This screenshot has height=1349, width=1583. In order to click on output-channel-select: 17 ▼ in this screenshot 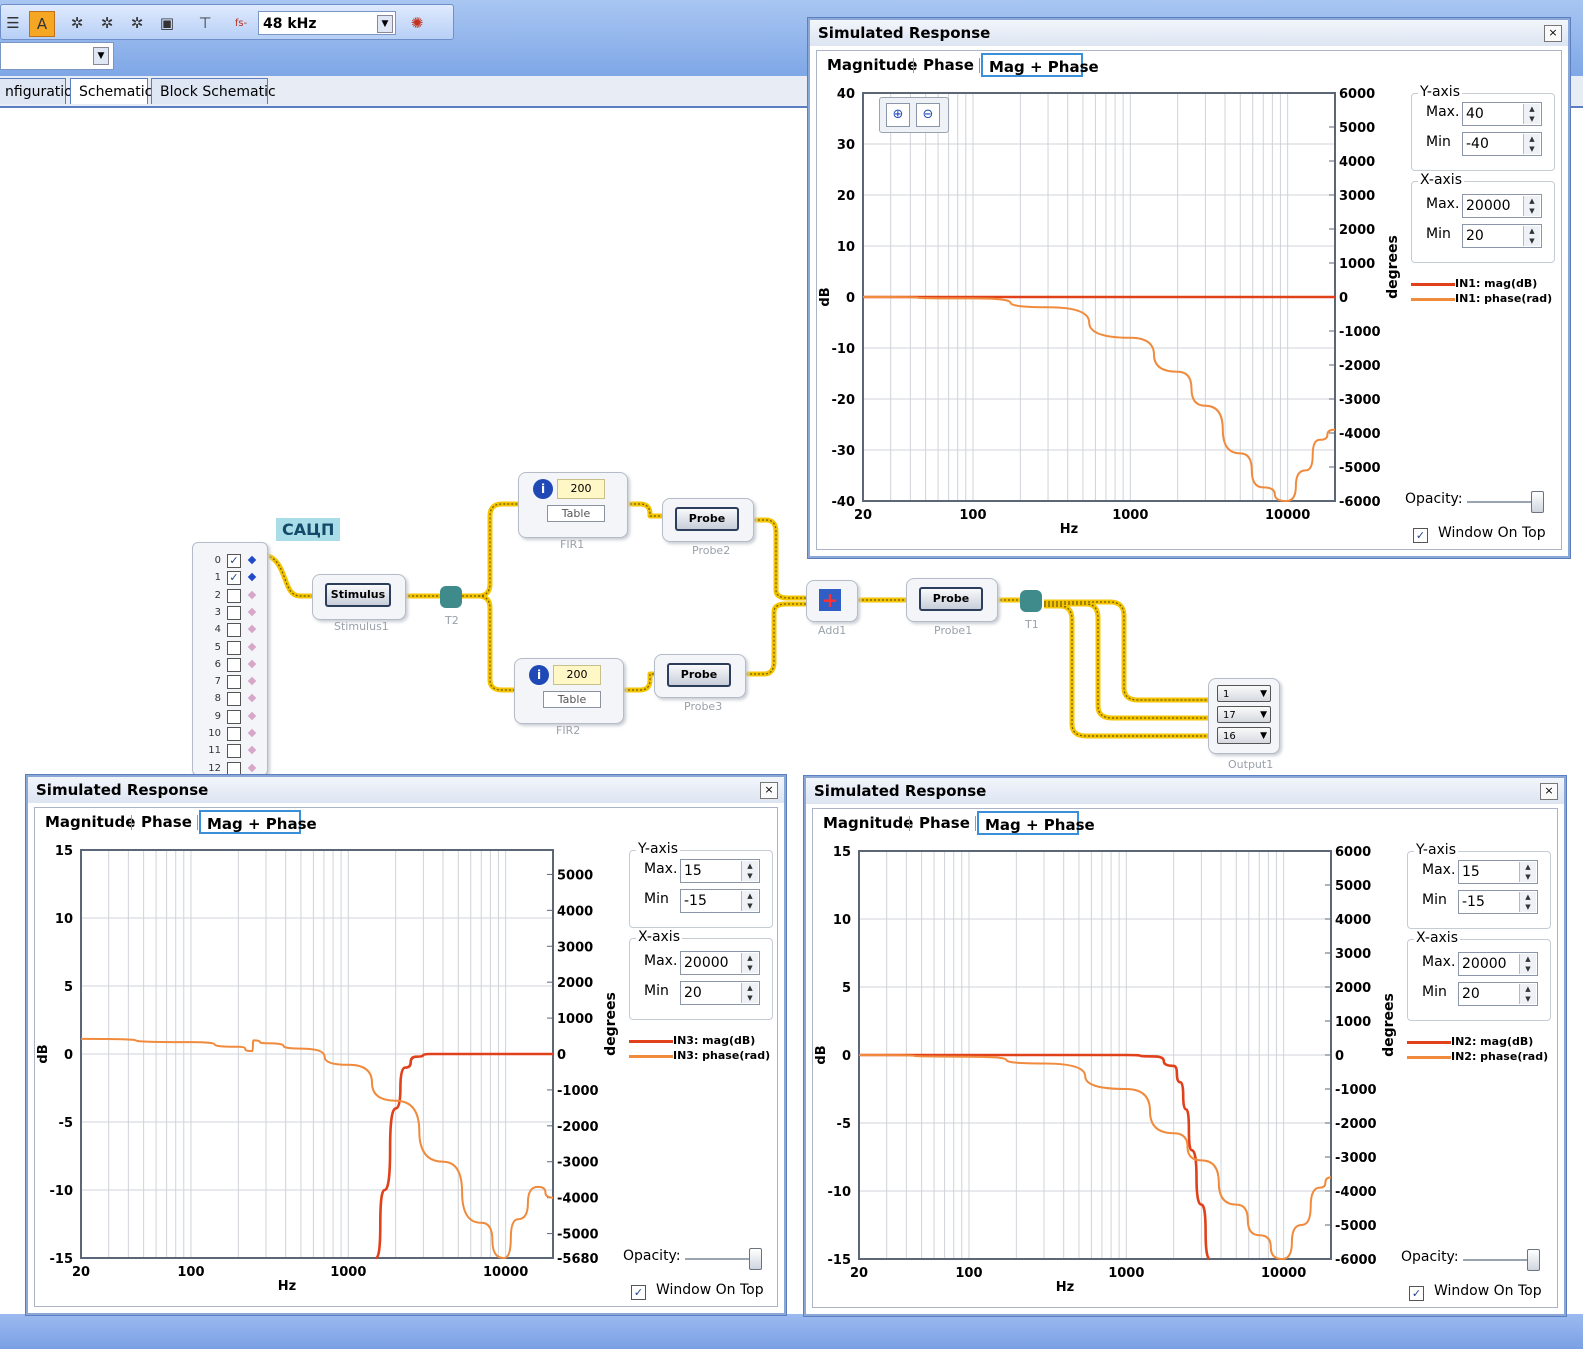, I will do `click(1244, 714)`.